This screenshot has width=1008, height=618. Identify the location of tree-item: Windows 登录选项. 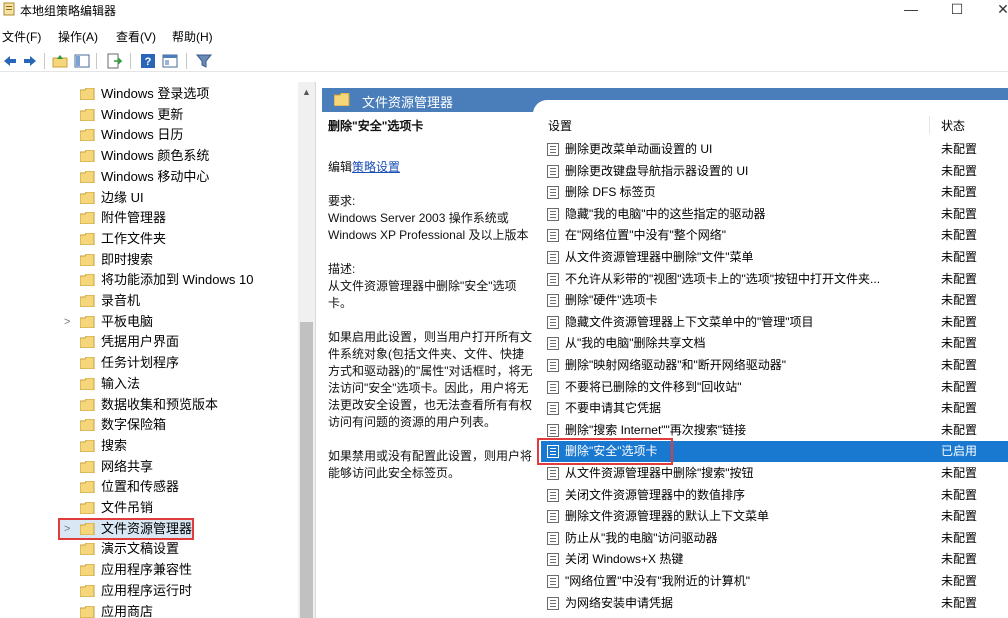
(149, 94).